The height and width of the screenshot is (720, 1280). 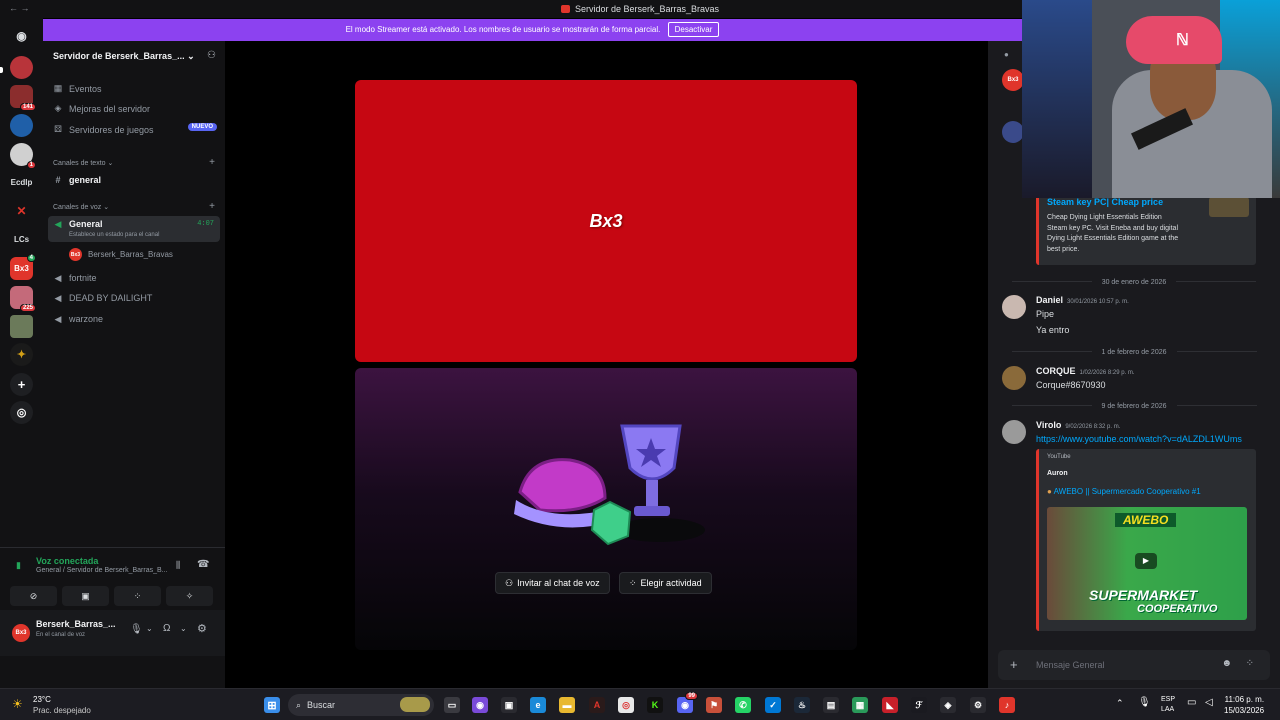 I want to click on tray-chevron-icon: ⌃, so click(x=1120, y=703).